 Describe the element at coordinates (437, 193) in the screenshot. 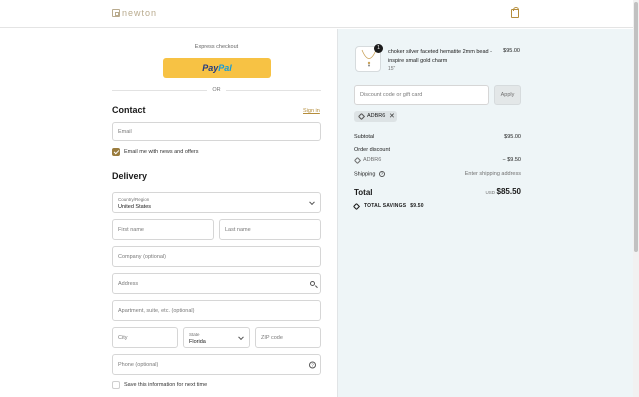

I see `total-row: Total USD $85.50` at that location.